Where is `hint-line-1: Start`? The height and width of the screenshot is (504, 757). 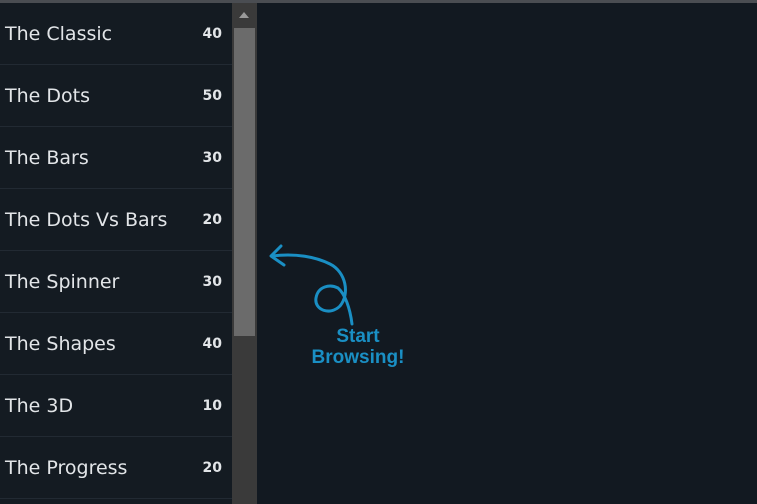
hint-line-1: Start is located at coordinates (358, 336).